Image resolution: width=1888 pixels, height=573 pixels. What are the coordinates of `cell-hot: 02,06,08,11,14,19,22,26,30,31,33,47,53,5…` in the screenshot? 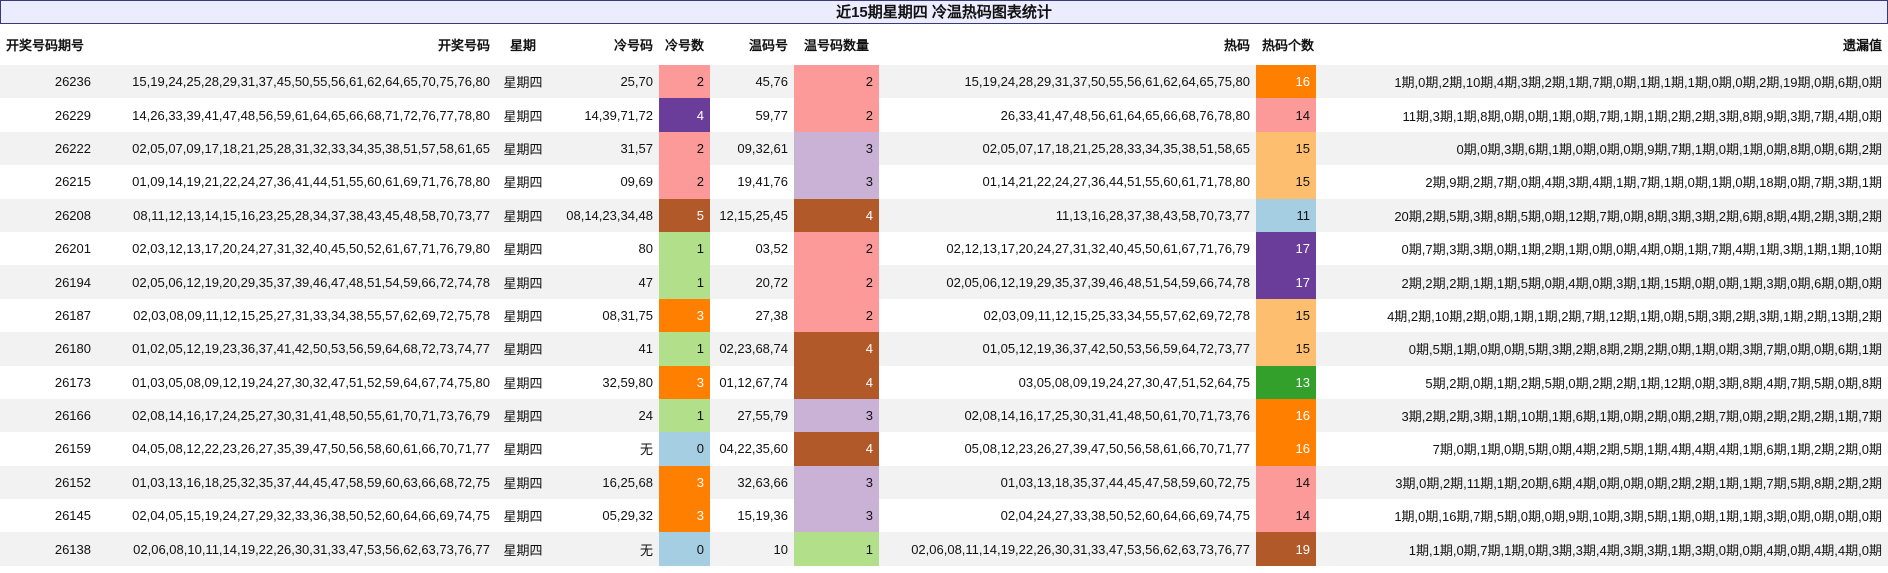 It's located at (1067, 549).